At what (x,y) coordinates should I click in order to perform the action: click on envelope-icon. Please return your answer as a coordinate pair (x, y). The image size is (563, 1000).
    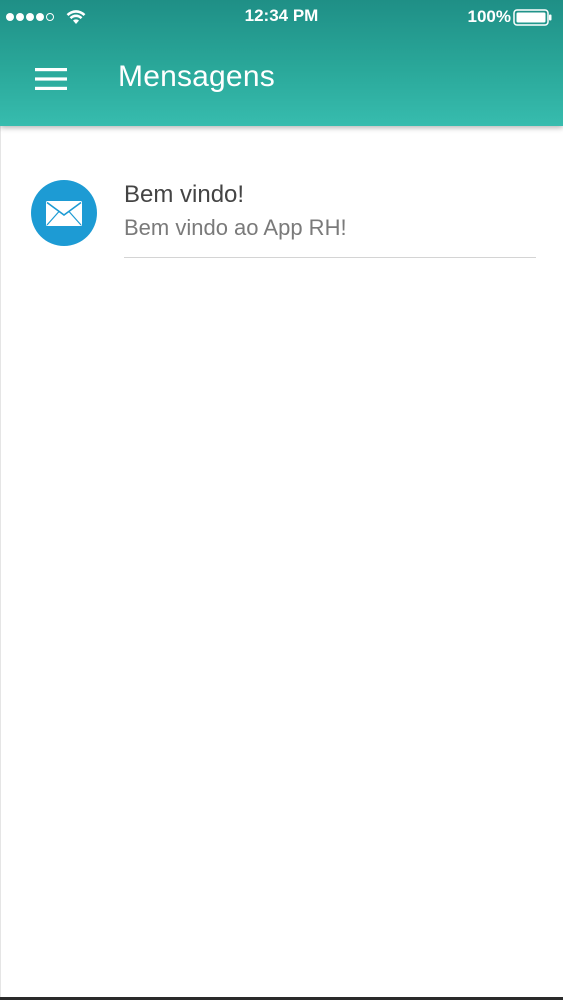
    Looking at the image, I should click on (64, 213).